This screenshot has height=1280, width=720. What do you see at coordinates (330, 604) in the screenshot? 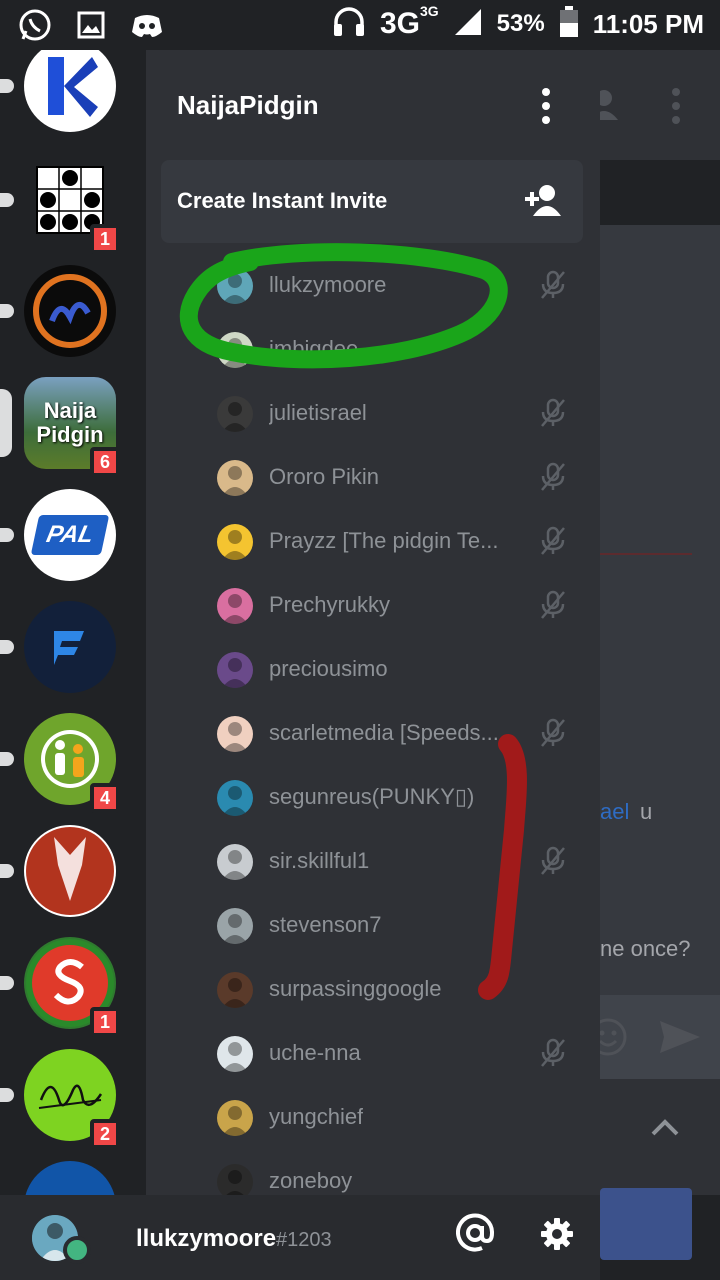
I see `member-name: Prechyrukky` at bounding box center [330, 604].